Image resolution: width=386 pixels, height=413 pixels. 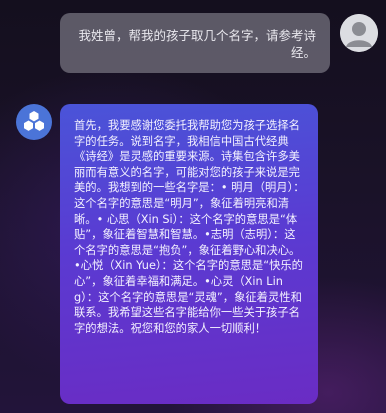 I want to click on user-silhouette-icon, so click(x=359, y=33).